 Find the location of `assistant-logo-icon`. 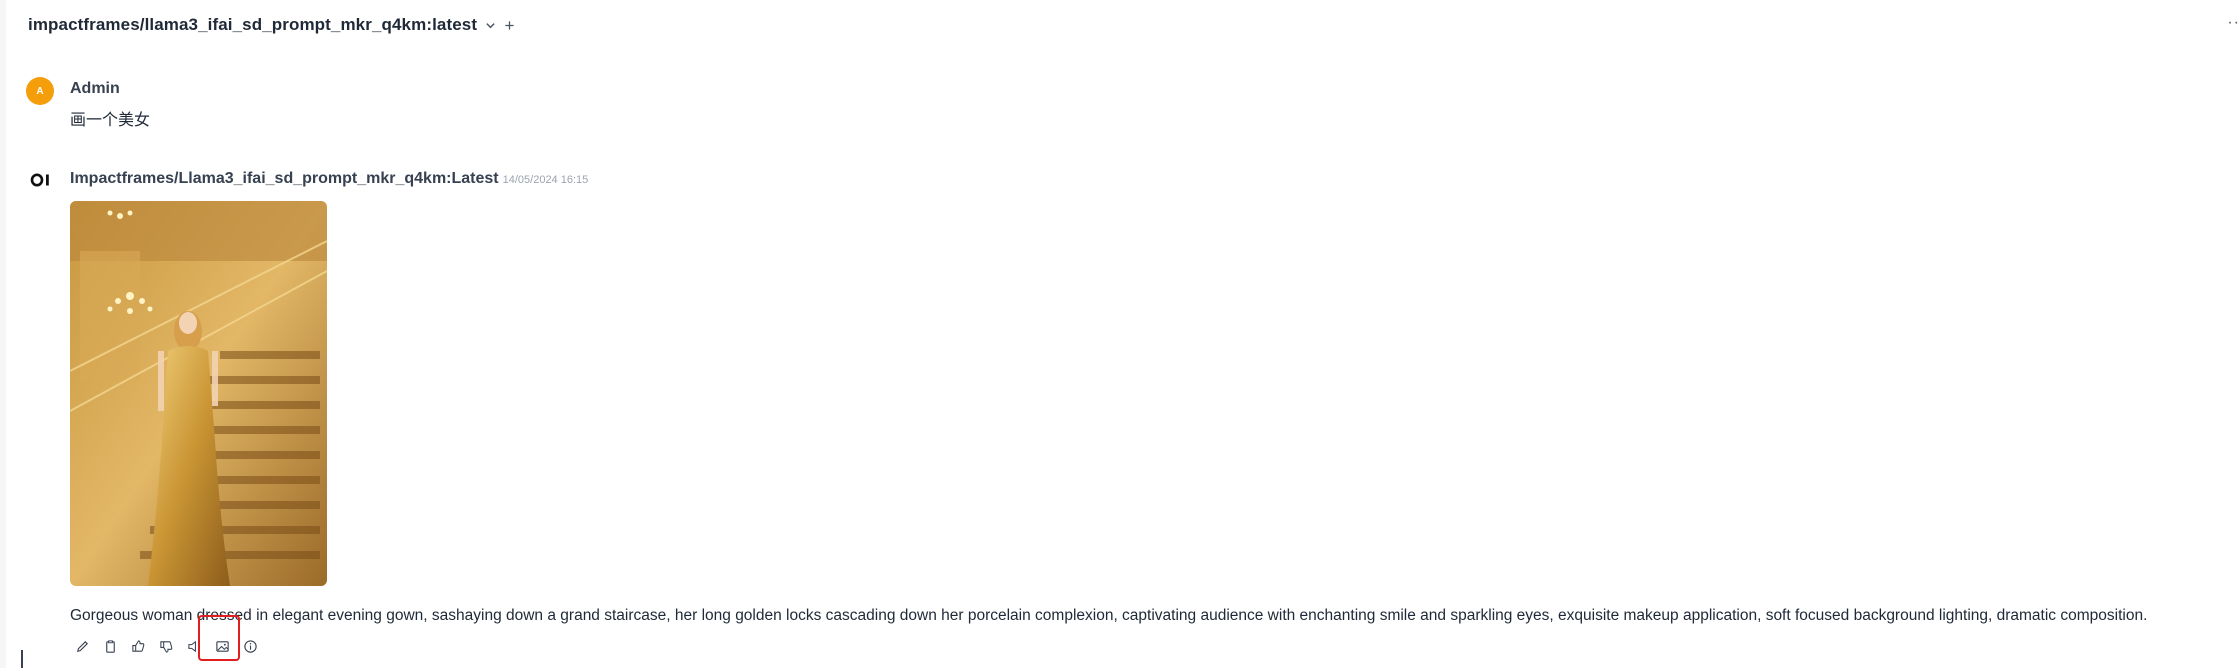

assistant-logo-icon is located at coordinates (41, 180).